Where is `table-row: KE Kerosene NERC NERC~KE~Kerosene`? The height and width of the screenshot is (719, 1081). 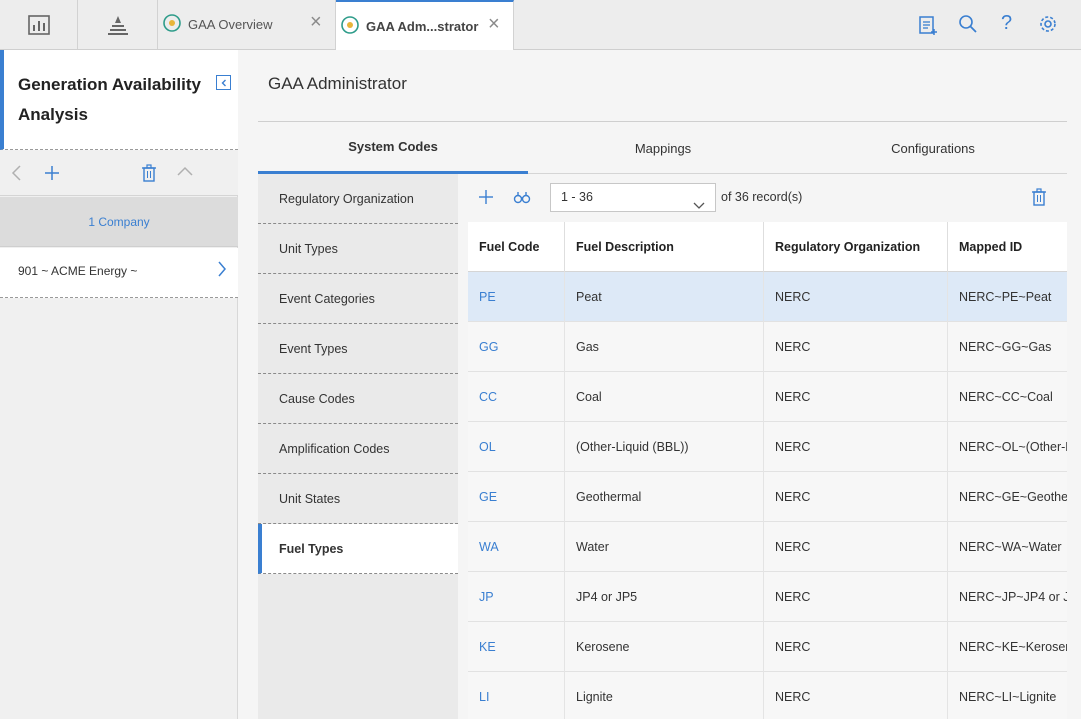
table-row: KE Kerosene NERC NERC~KE~Kerosene is located at coordinates (767, 647).